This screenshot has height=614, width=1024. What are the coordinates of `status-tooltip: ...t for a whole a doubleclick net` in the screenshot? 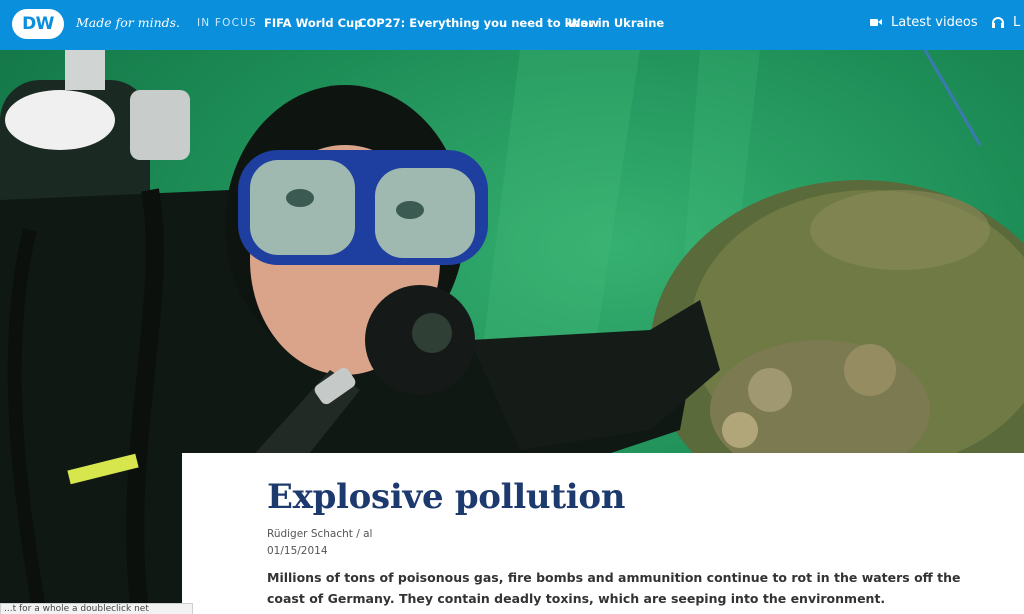 It's located at (96, 608).